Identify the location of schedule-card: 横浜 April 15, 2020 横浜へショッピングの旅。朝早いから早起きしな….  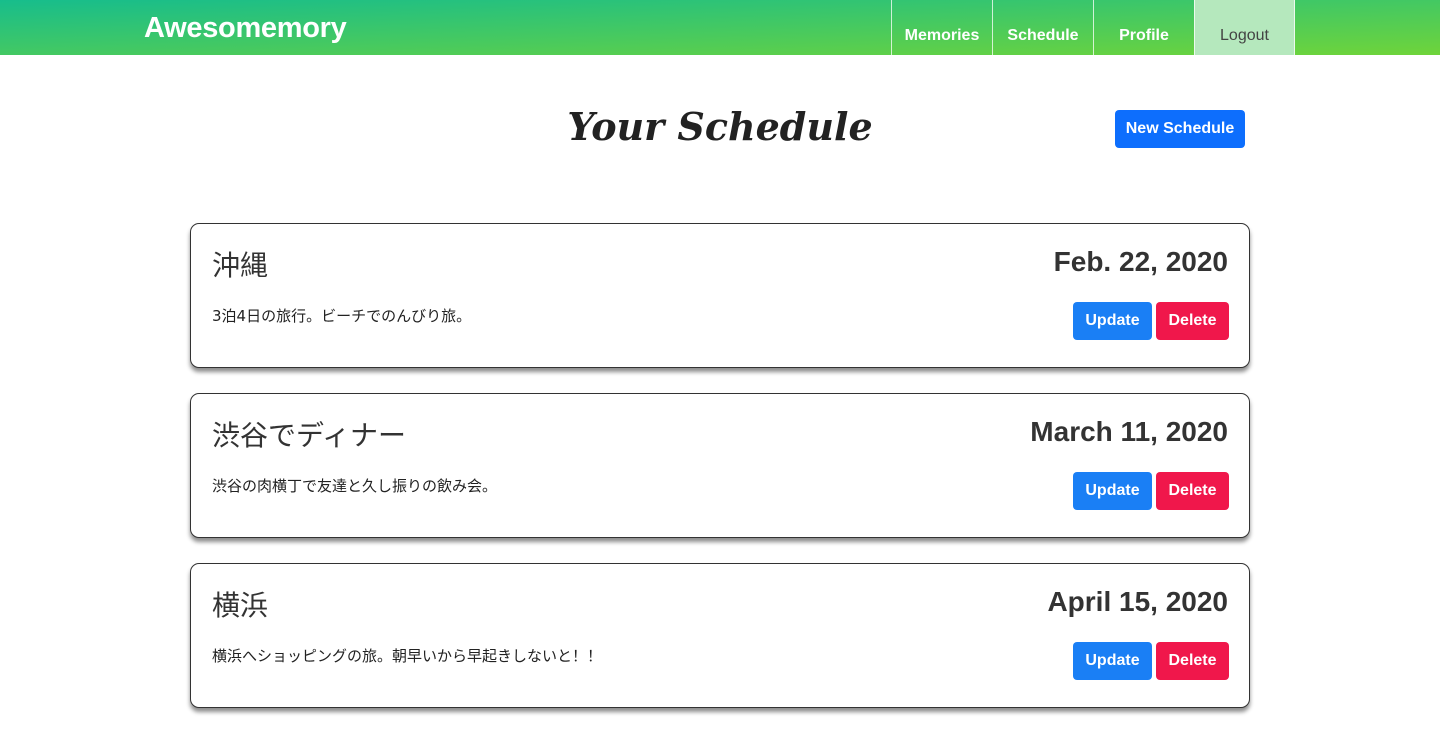
(720, 635).